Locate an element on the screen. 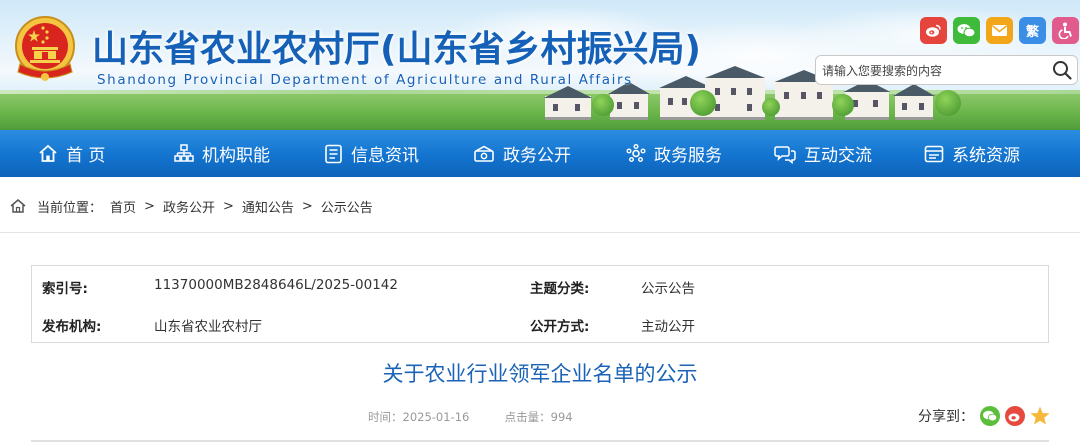  nav-home-label: 首 页 is located at coordinates (86, 156).